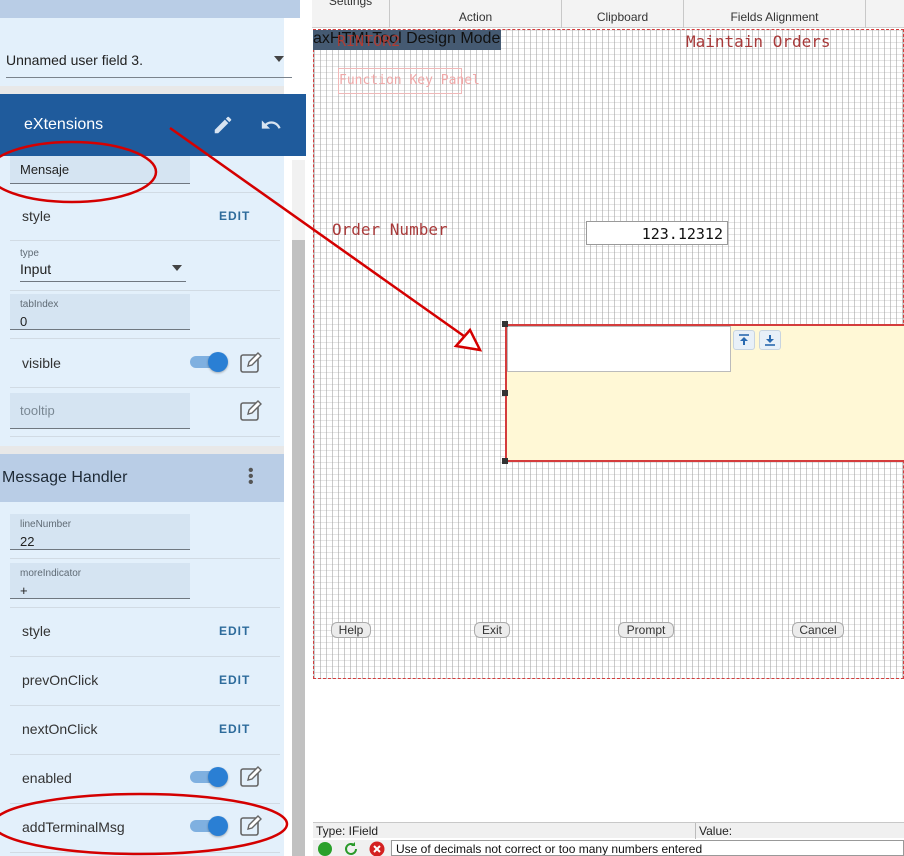  What do you see at coordinates (351, 848) in the screenshot?
I see `refresh-icon` at bounding box center [351, 848].